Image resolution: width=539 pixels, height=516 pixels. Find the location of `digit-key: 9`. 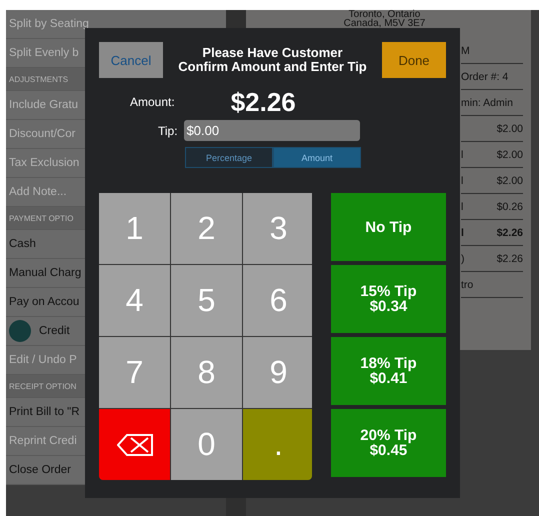

digit-key: 9 is located at coordinates (277, 372).